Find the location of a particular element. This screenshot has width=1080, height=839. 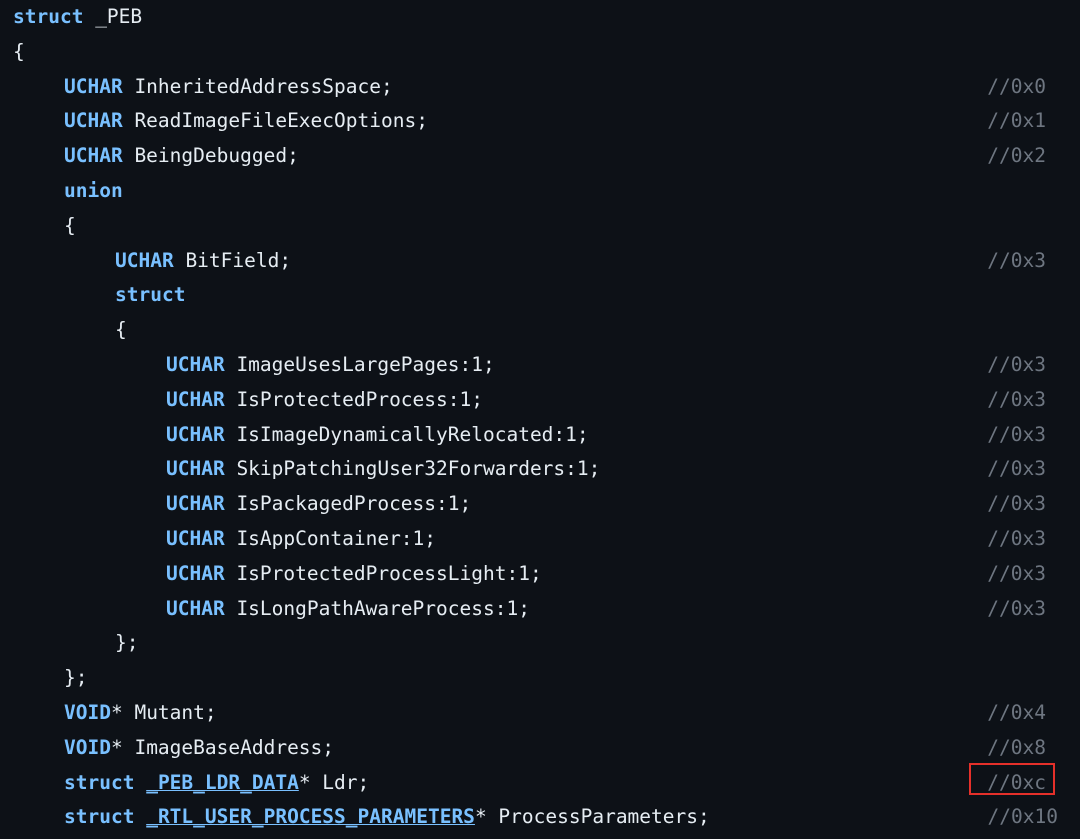

code-token: ImageUsesLargePages:1; is located at coordinates (359, 364).